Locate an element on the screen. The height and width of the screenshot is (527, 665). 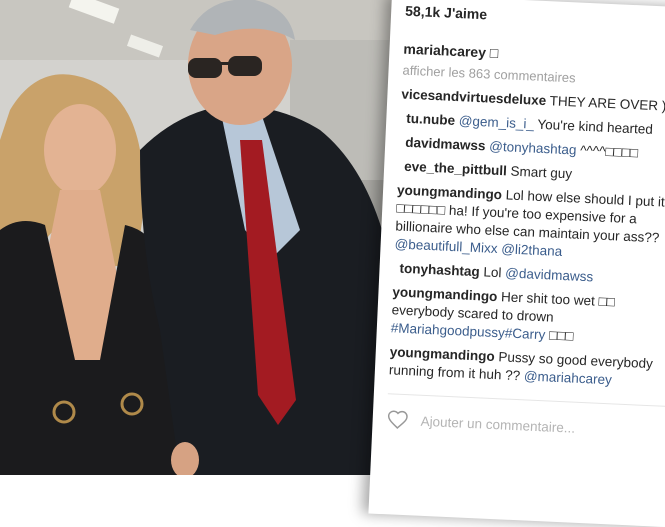
likes-count: 58,1k J'aime is located at coordinates (446, 12).